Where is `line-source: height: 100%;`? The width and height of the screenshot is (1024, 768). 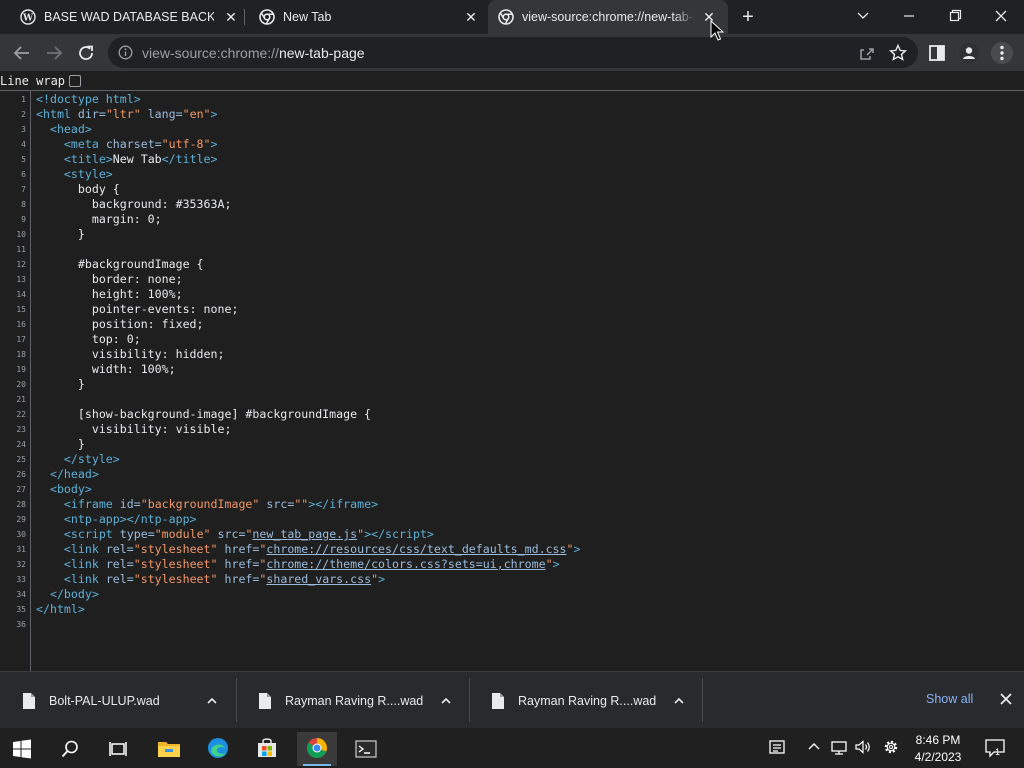
line-source: height: 100%; is located at coordinates (109, 294).